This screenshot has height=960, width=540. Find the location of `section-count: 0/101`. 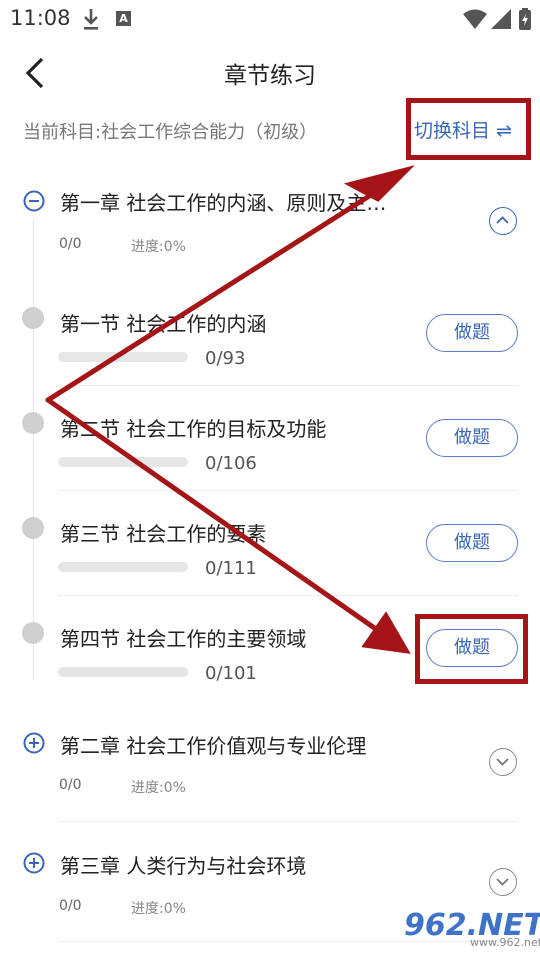

section-count: 0/101 is located at coordinates (231, 673).